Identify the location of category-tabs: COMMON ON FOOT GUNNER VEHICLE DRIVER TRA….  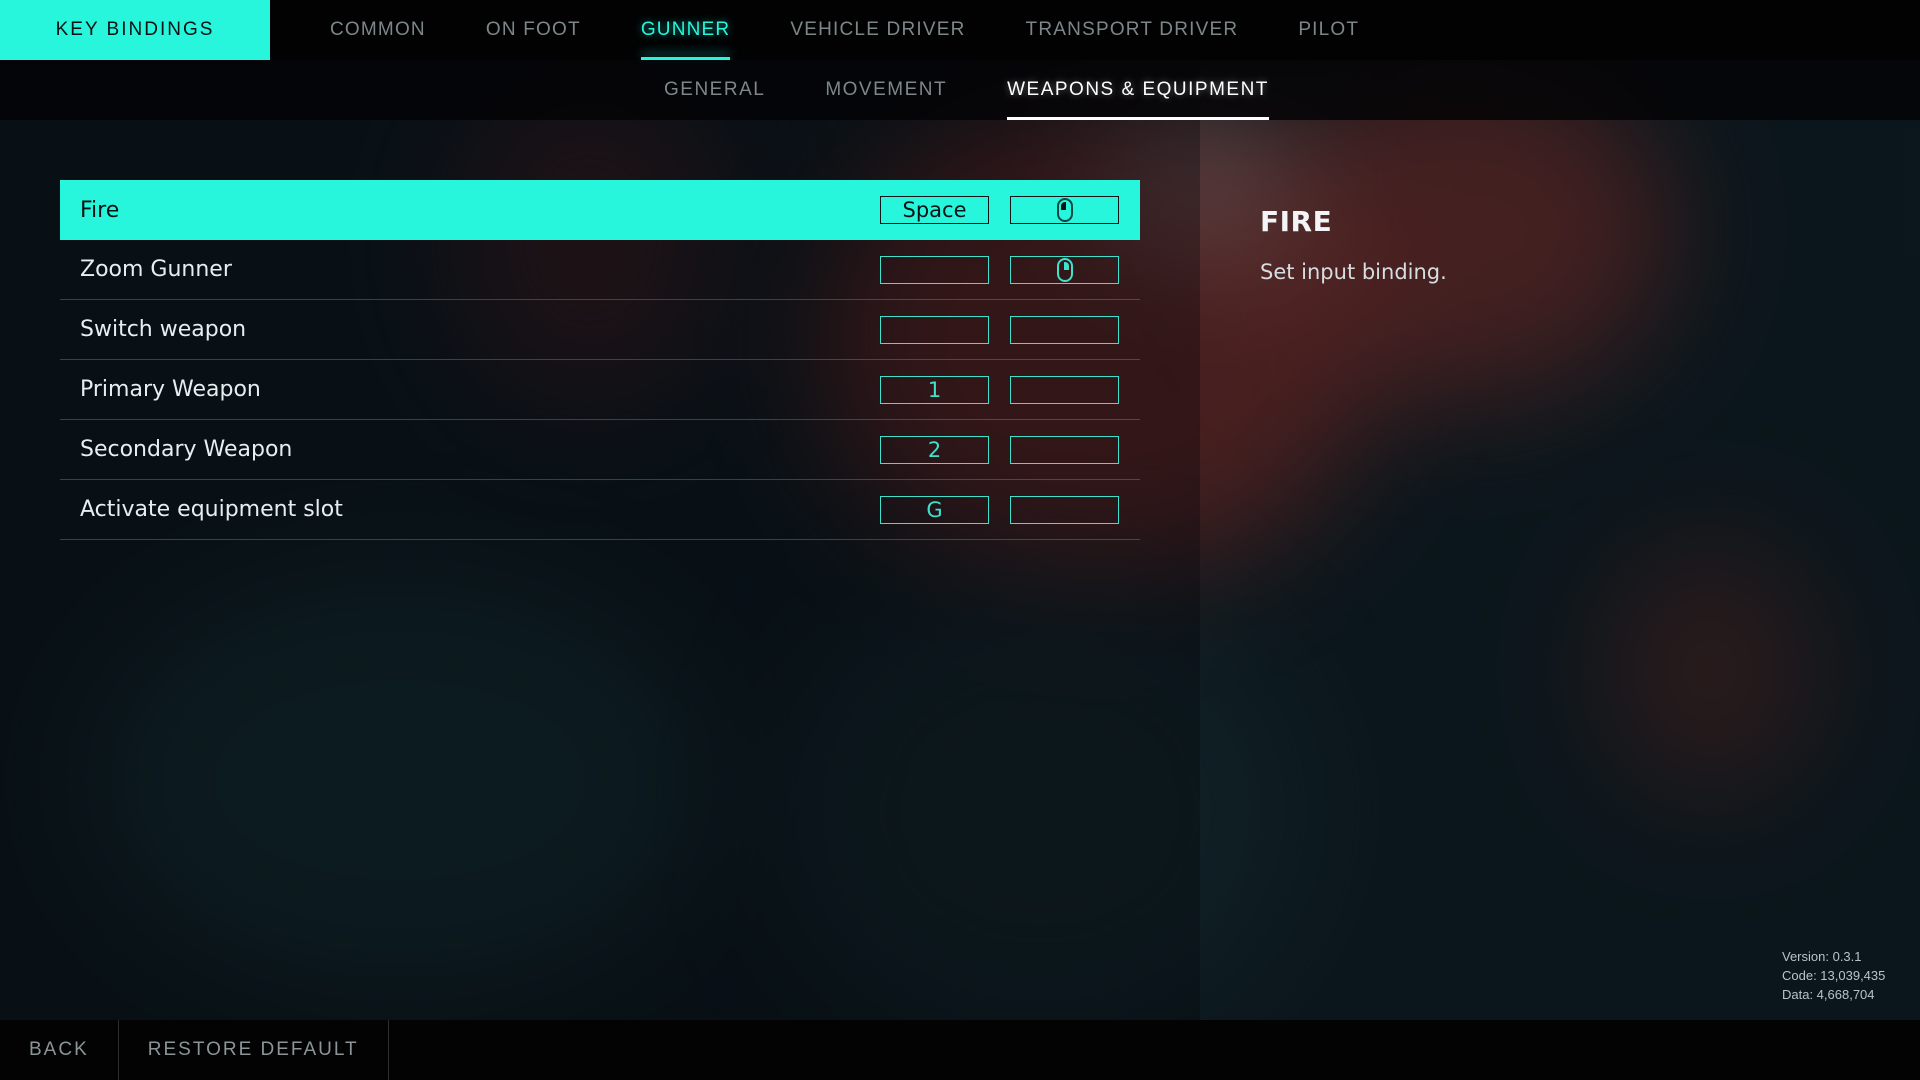
(874, 30).